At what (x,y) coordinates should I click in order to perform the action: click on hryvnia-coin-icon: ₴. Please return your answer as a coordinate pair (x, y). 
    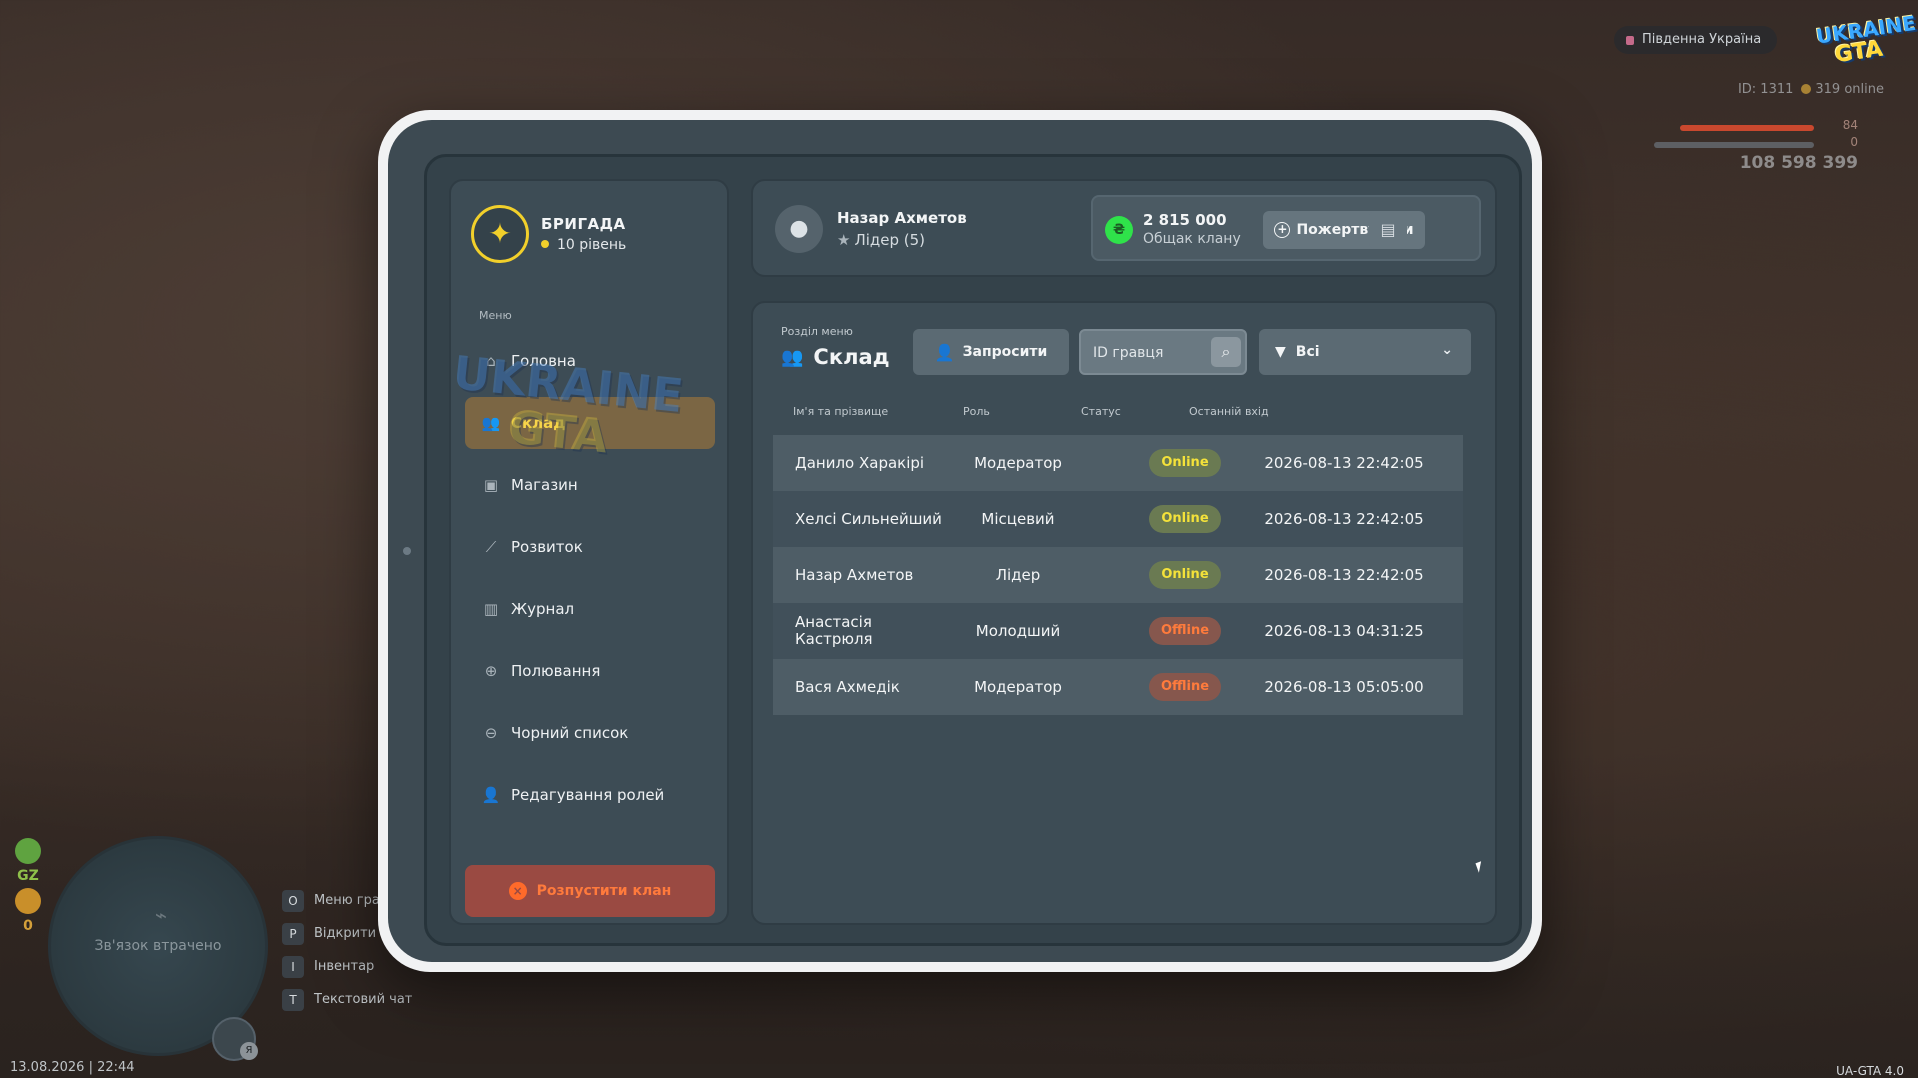
    Looking at the image, I should click on (1119, 230).